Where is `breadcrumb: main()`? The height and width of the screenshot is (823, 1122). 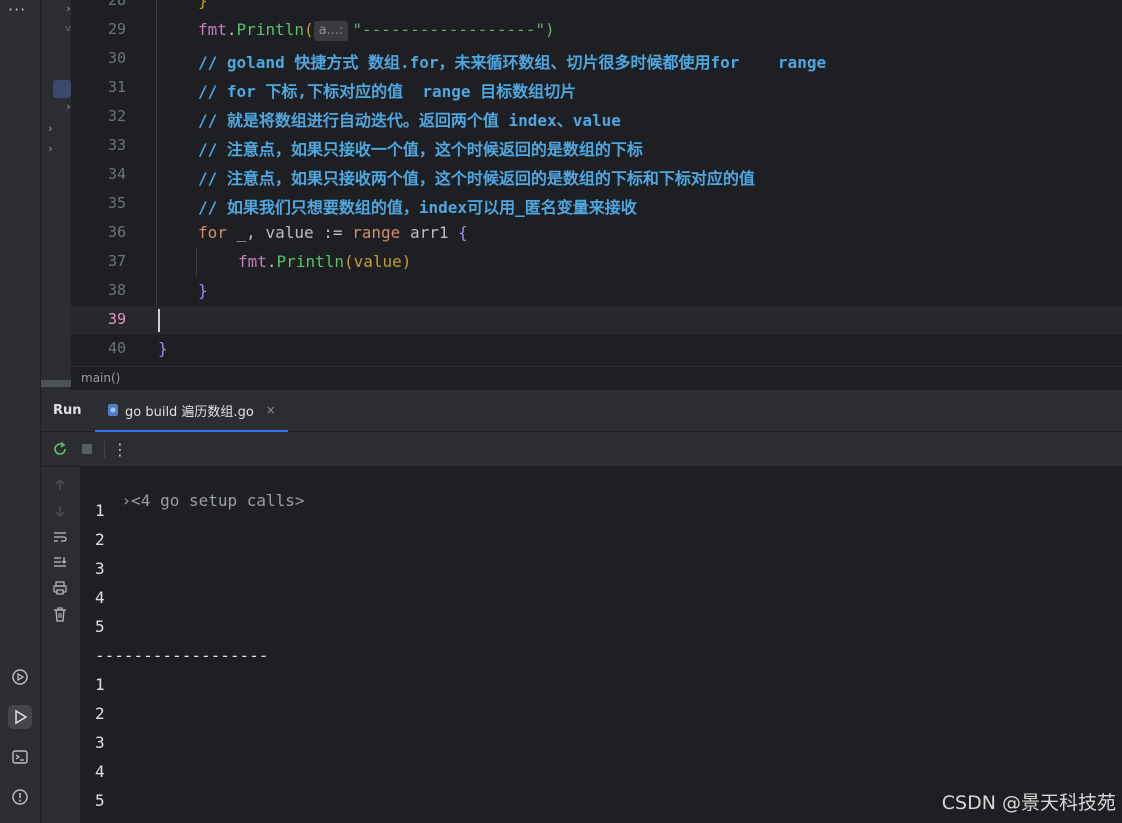 breadcrumb: main() is located at coordinates (596, 378).